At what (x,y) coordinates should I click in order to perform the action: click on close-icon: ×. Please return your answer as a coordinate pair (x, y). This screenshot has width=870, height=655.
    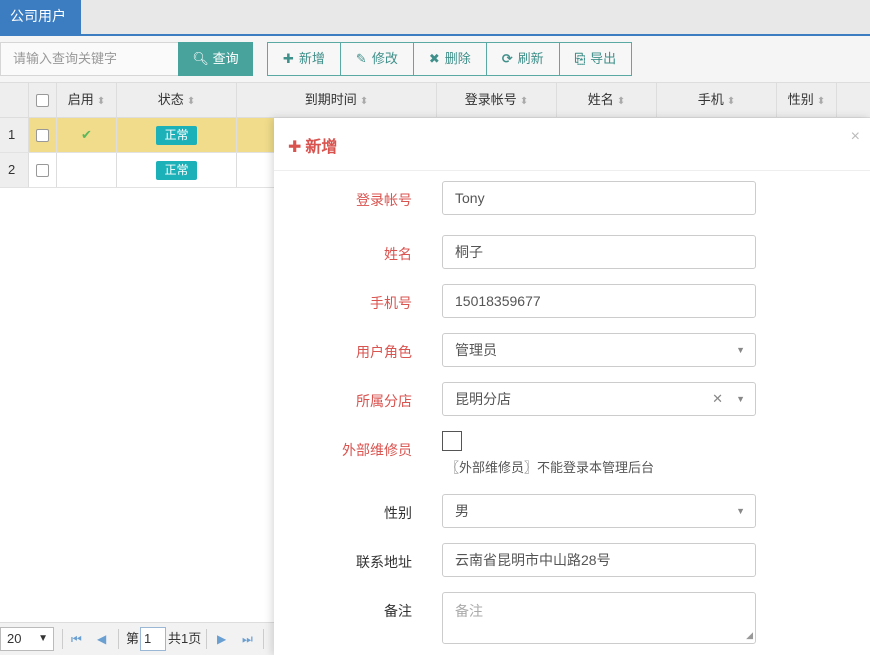
    Looking at the image, I should click on (855, 137).